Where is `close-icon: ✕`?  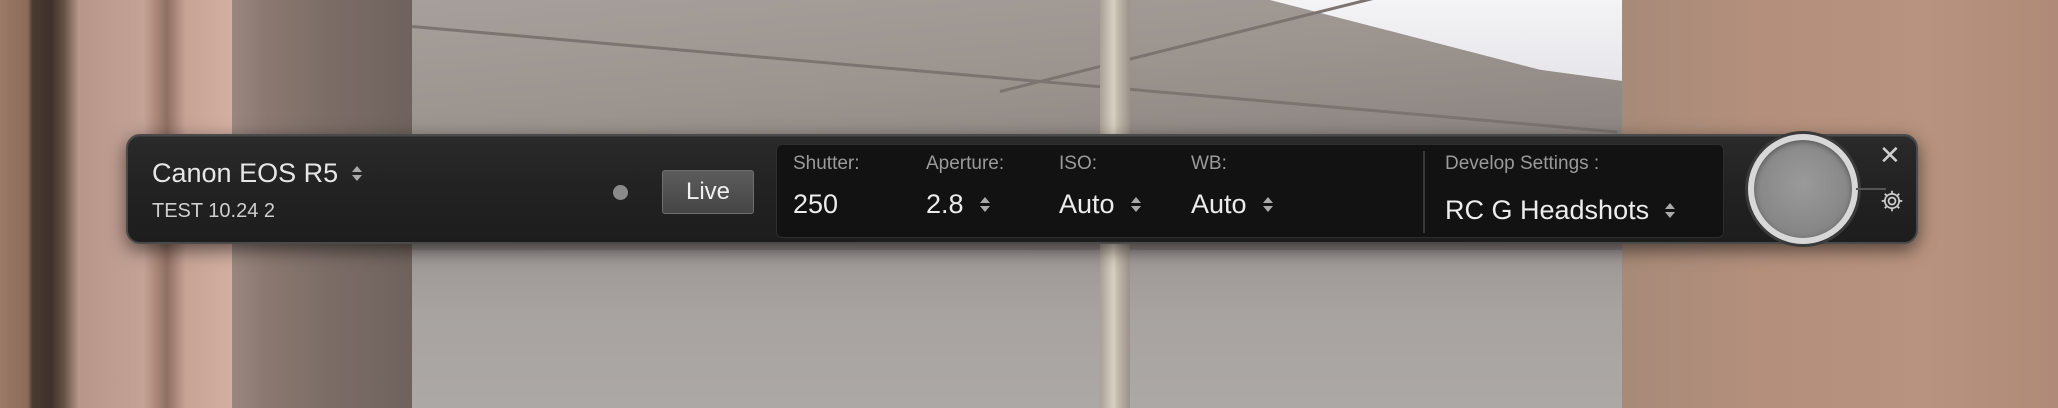 close-icon: ✕ is located at coordinates (1890, 155).